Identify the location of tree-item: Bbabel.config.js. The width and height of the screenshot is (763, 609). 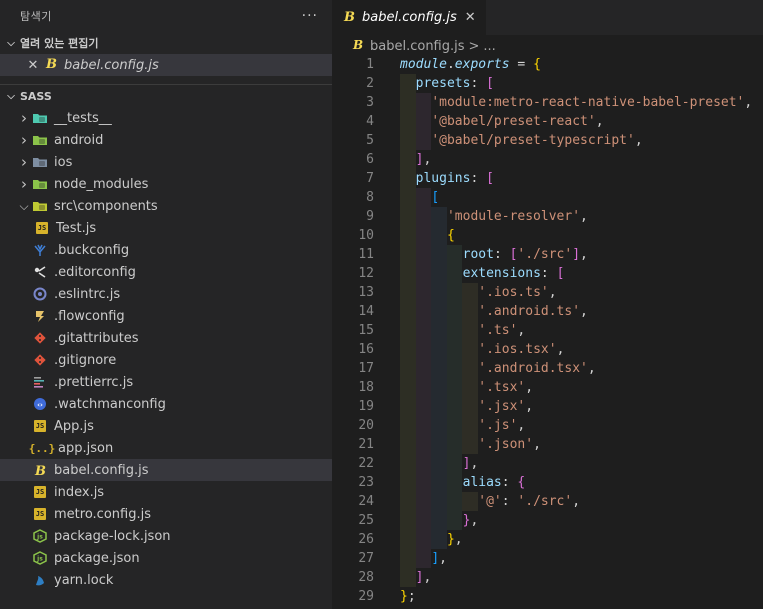
(166, 470).